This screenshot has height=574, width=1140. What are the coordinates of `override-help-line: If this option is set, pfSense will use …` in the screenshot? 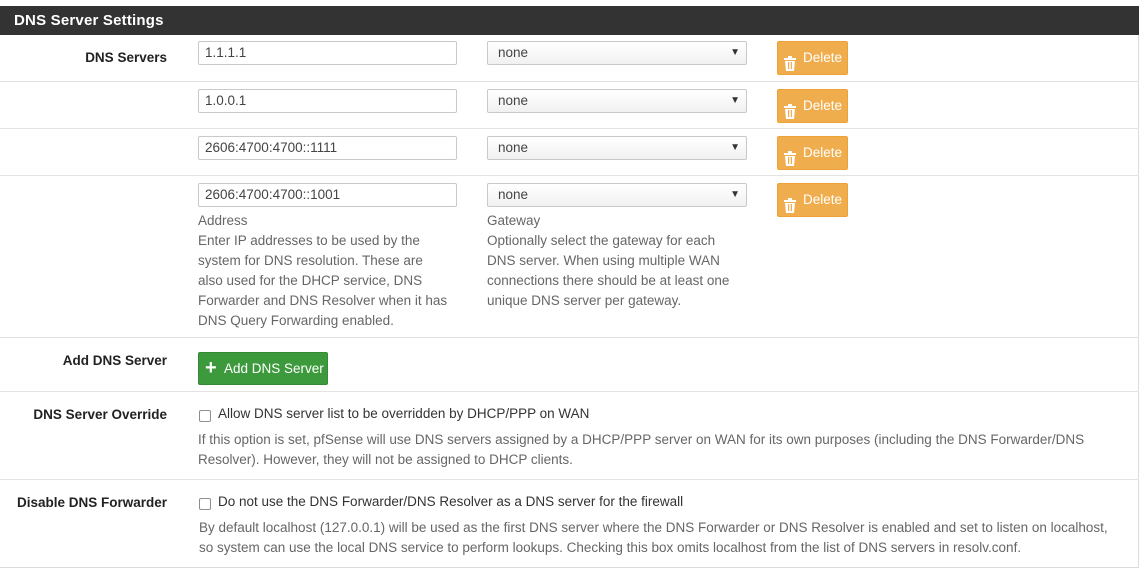 It's located at (641, 439).